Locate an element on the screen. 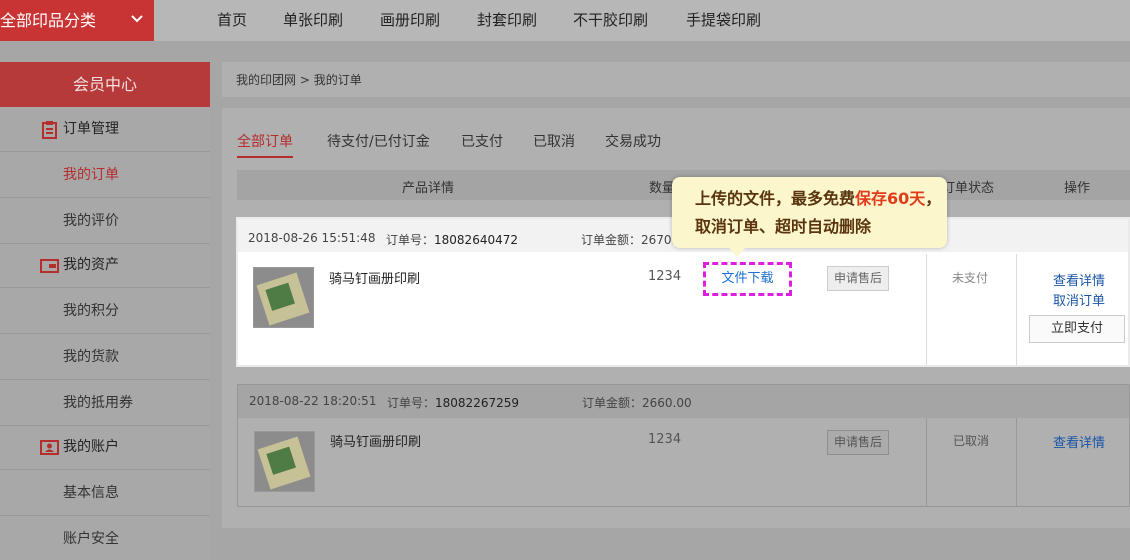 The width and height of the screenshot is (1130, 560). order-number: 订单号：18082267259 is located at coordinates (453, 402).